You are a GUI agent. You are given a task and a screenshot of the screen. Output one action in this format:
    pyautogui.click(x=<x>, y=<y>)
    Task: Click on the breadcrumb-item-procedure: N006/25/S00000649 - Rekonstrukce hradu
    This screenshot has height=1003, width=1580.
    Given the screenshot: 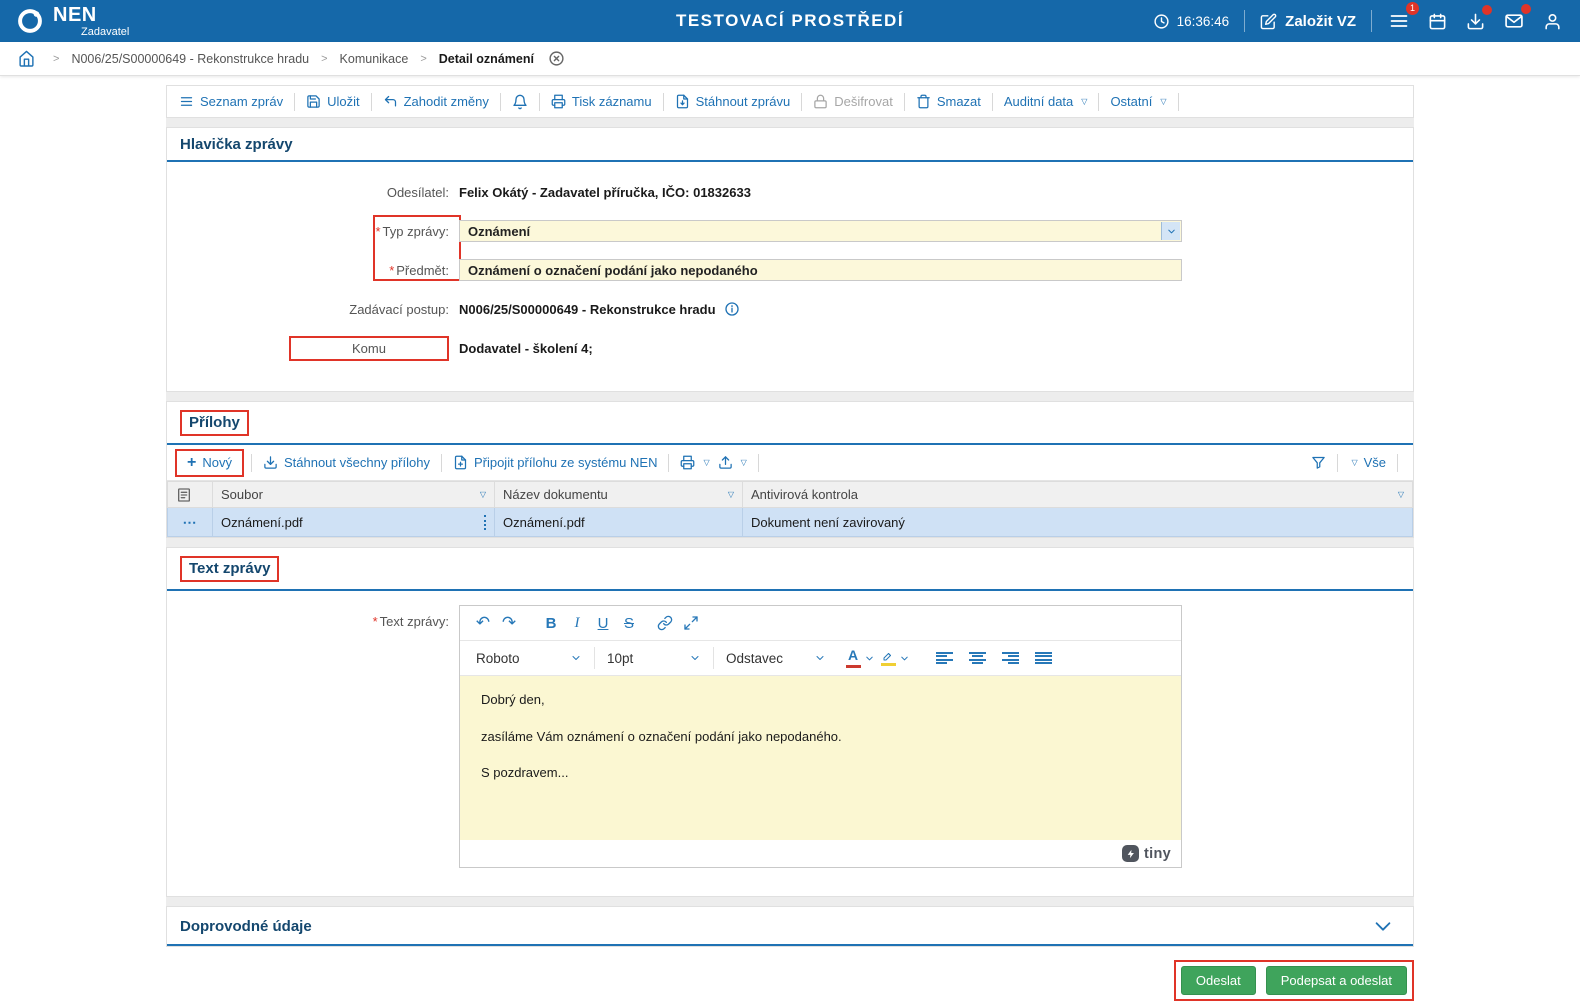 What is the action you would take?
    pyautogui.click(x=190, y=59)
    